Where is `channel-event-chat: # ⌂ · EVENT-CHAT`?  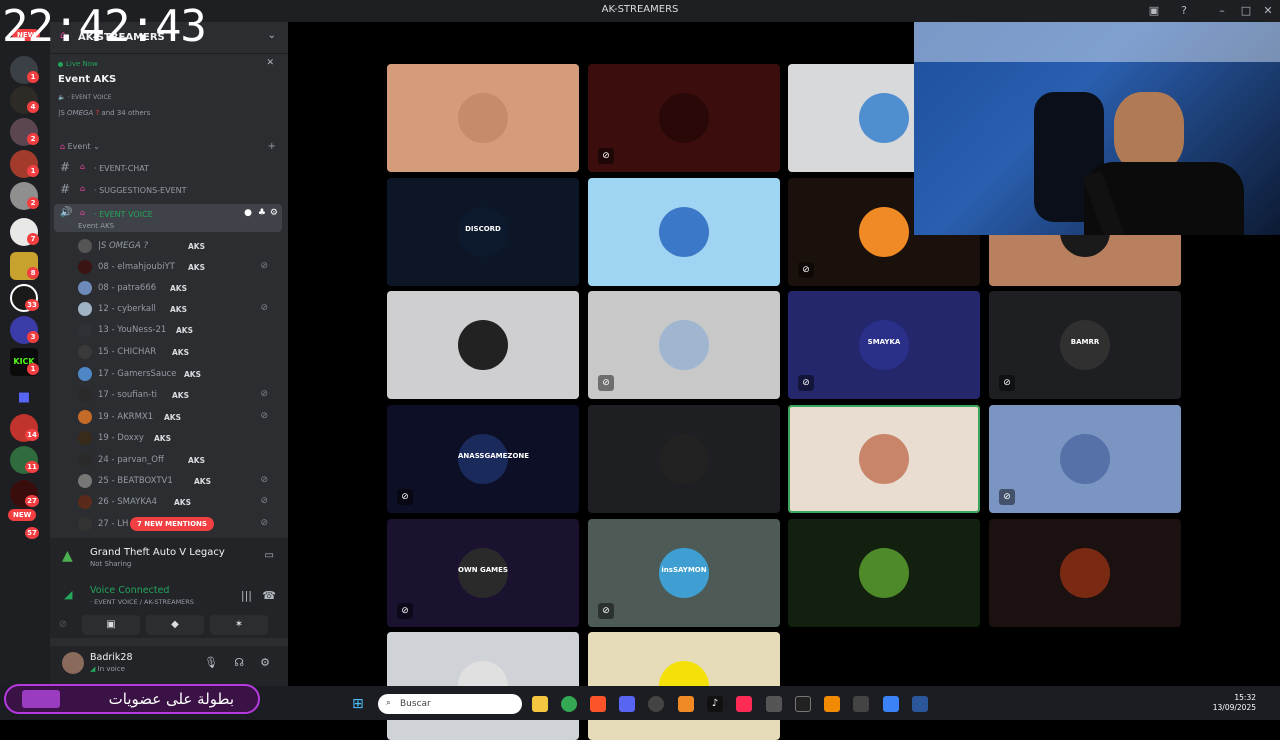
channel-event-chat: # ⌂ · EVENT-CHAT is located at coordinates (168, 168).